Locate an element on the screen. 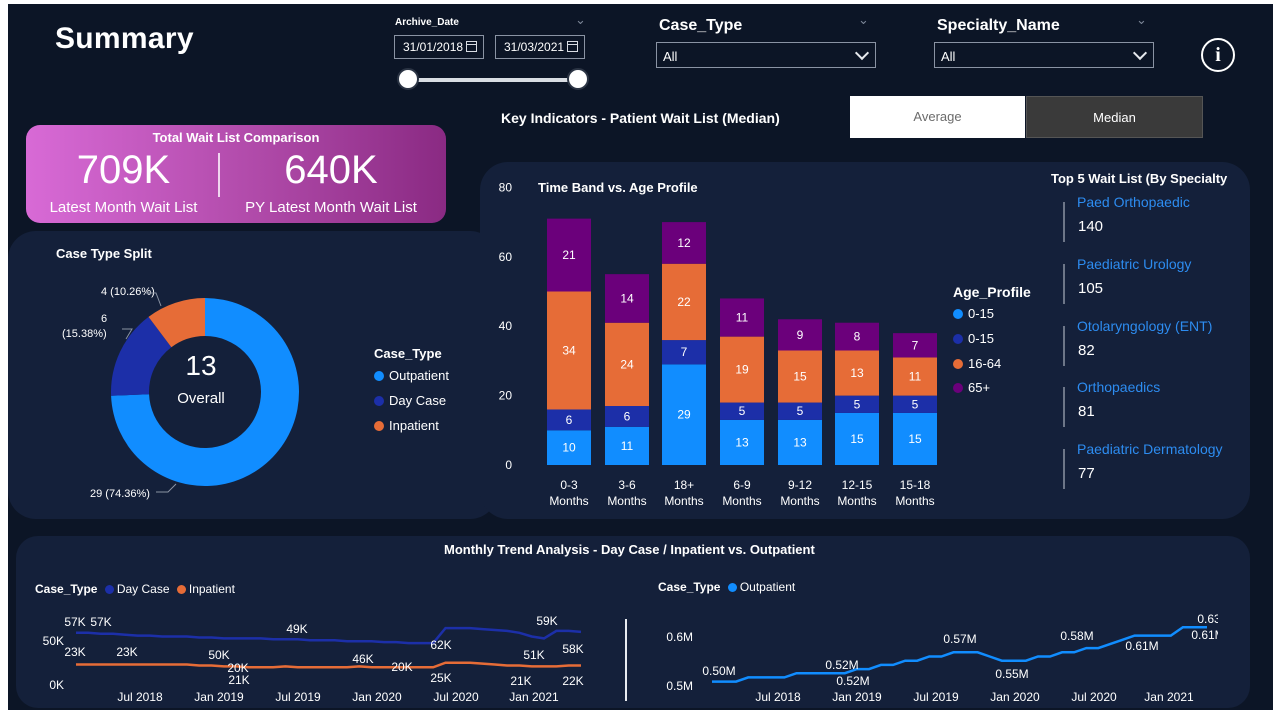 The width and height of the screenshot is (1273, 714). trend-data-label: 59K is located at coordinates (546, 621).